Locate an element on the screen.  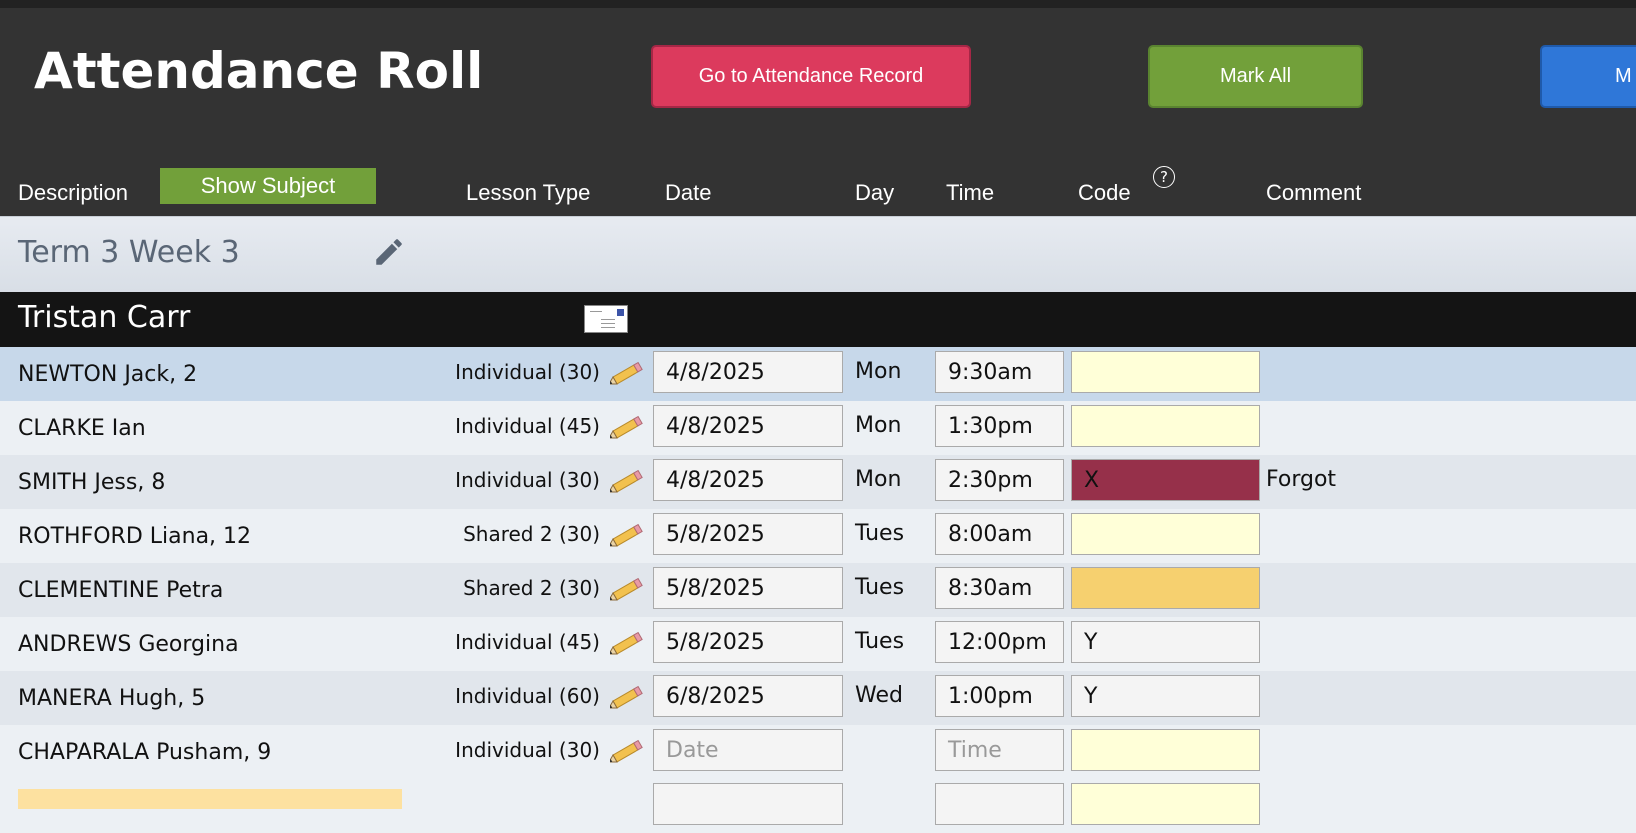
time-field: 8:30am is located at coordinates (999, 588).